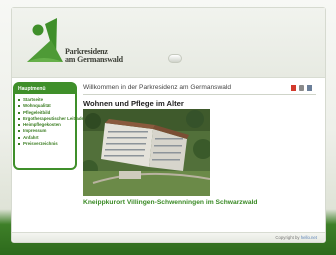 This screenshot has height=255, width=336. What do you see at coordinates (309, 237) in the screenshot?
I see `copyright-link: hello.net` at bounding box center [309, 237].